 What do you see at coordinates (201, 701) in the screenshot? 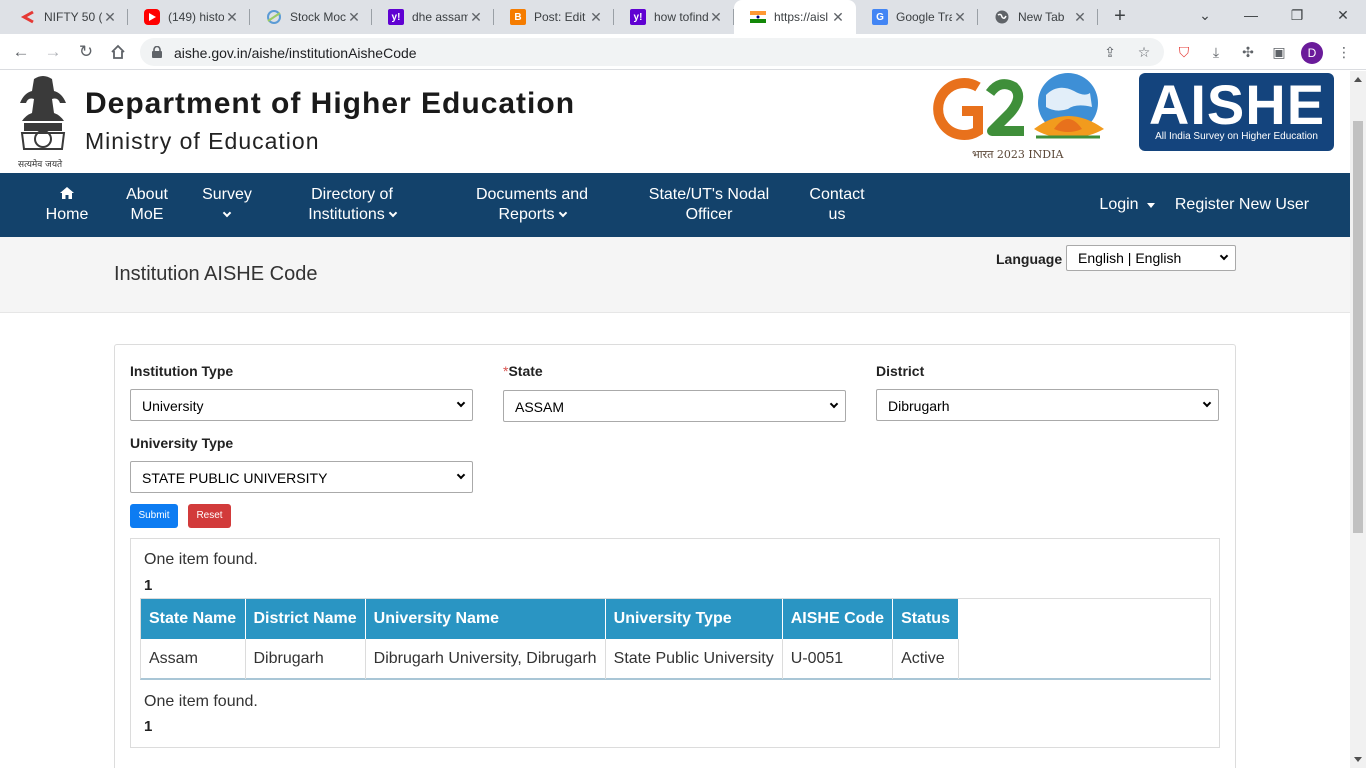
I see `results-summary-bottom: One item found.` at bounding box center [201, 701].